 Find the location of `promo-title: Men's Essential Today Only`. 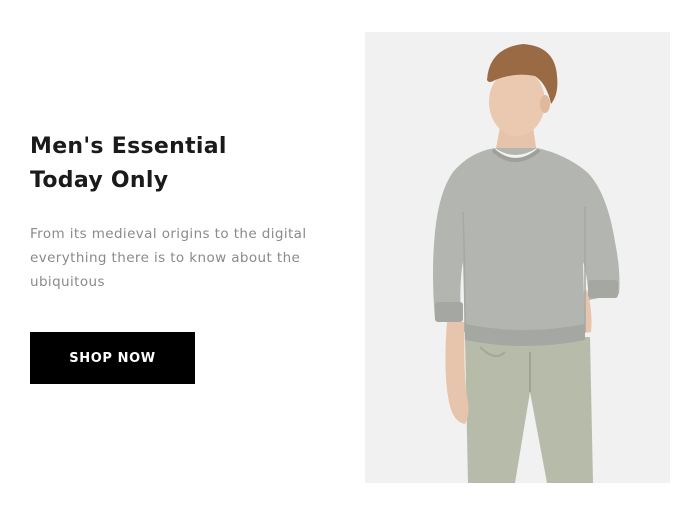

promo-title: Men's Essential Today Only is located at coordinates (180, 164).